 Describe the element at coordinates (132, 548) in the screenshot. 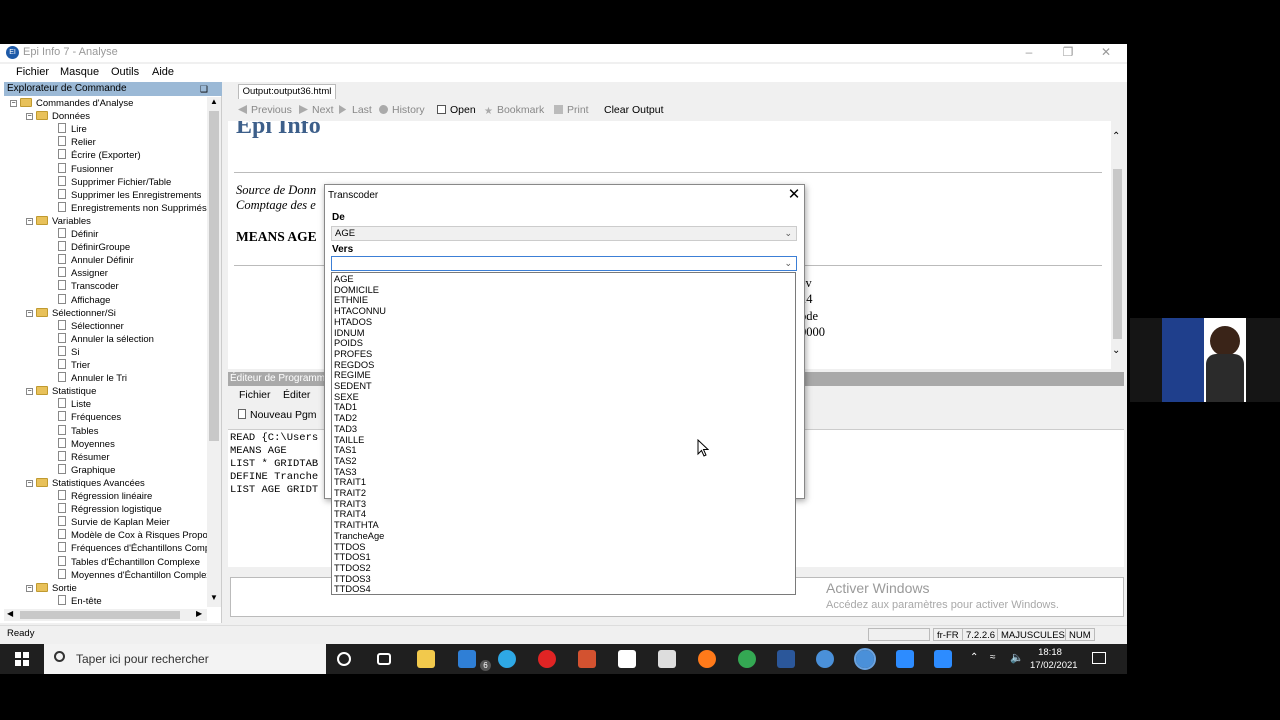

I see `tree-node: Fréquences d'Échantillons Comple:` at that location.